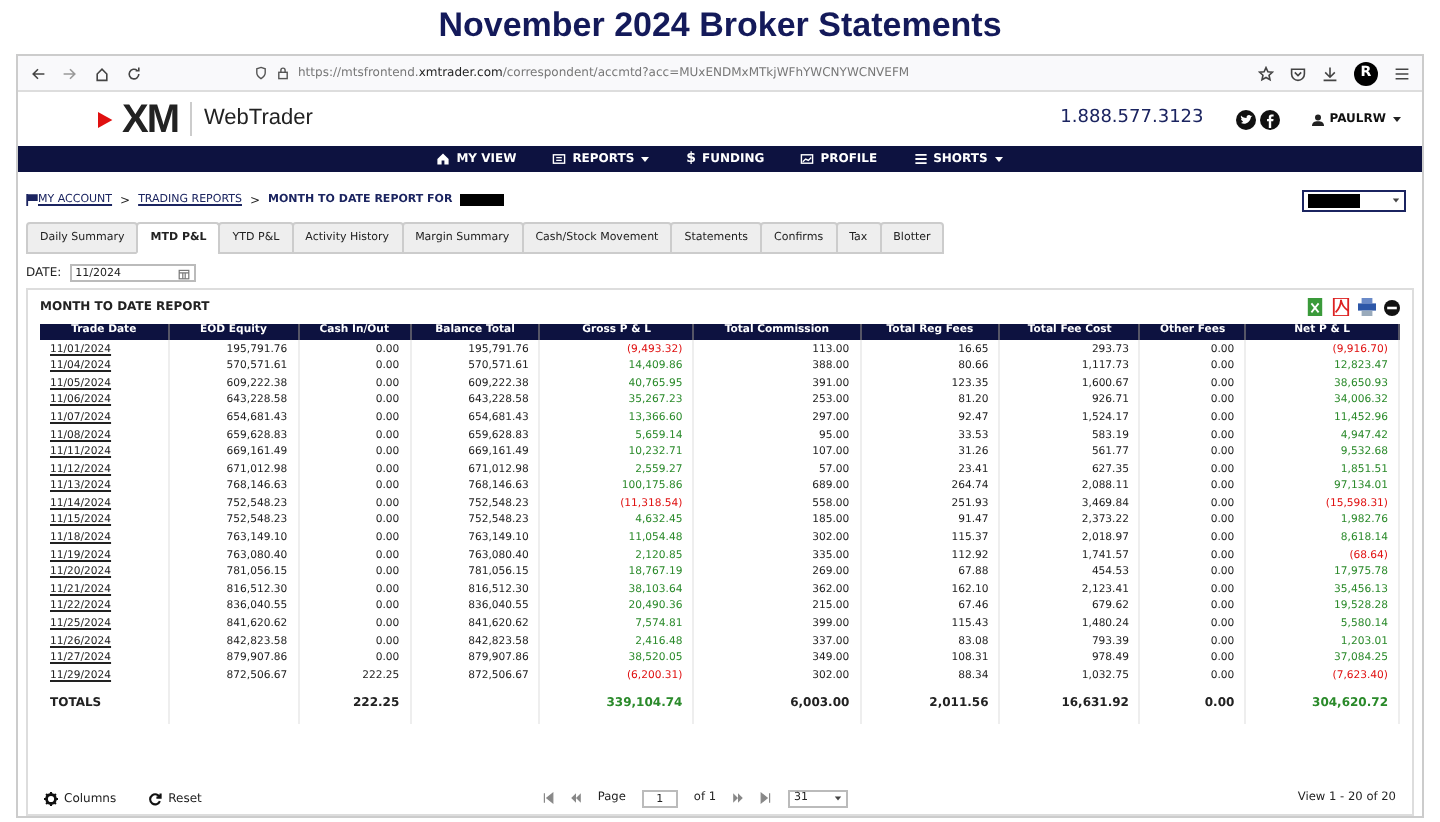  What do you see at coordinates (547, 798) in the screenshot?
I see `first-page-icon` at bounding box center [547, 798].